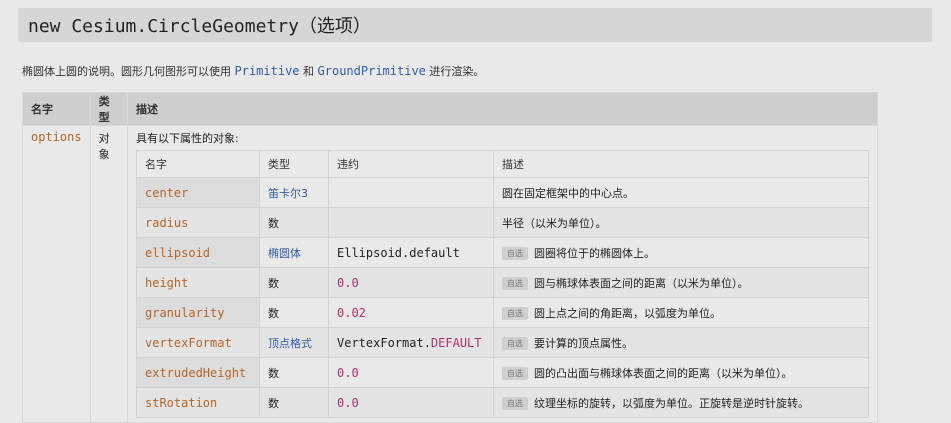 This screenshot has width=951, height=423. Describe the element at coordinates (671, 403) in the screenshot. I see `option-desc: 纹理坐标的旋转，以弧度为单位。正旋转是逆时针旋转。` at that location.